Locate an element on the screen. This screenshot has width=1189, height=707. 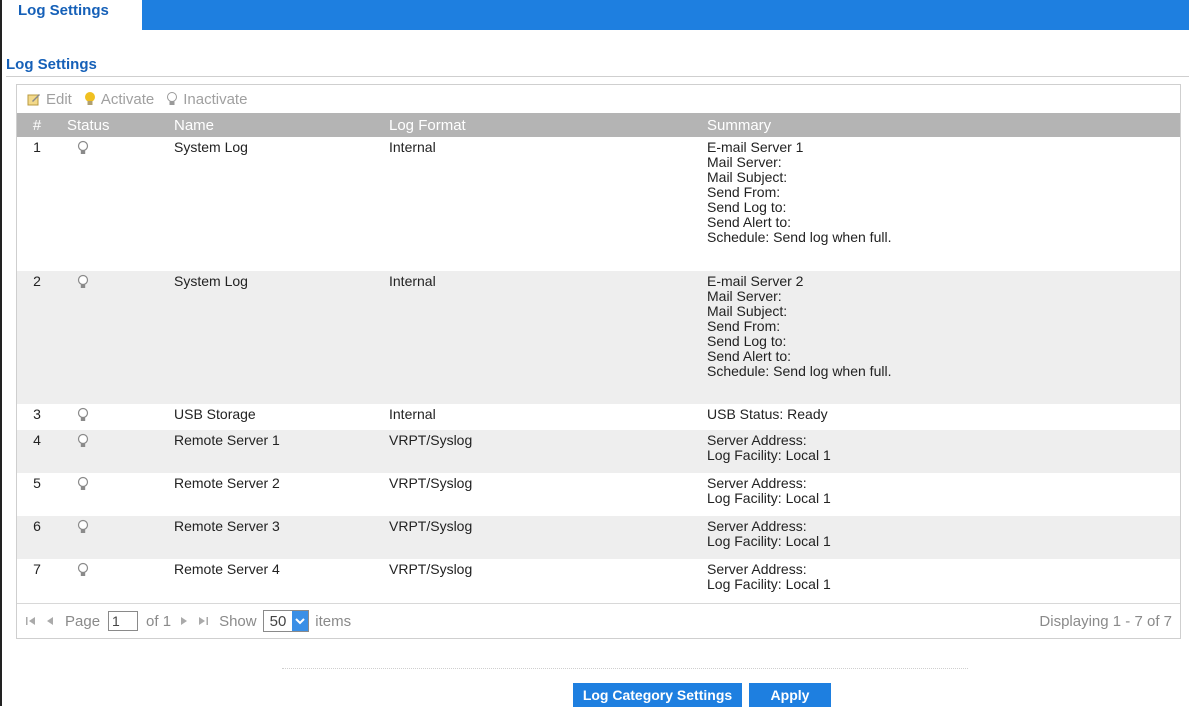
inactivate-button: Inactivate is located at coordinates (206, 99).